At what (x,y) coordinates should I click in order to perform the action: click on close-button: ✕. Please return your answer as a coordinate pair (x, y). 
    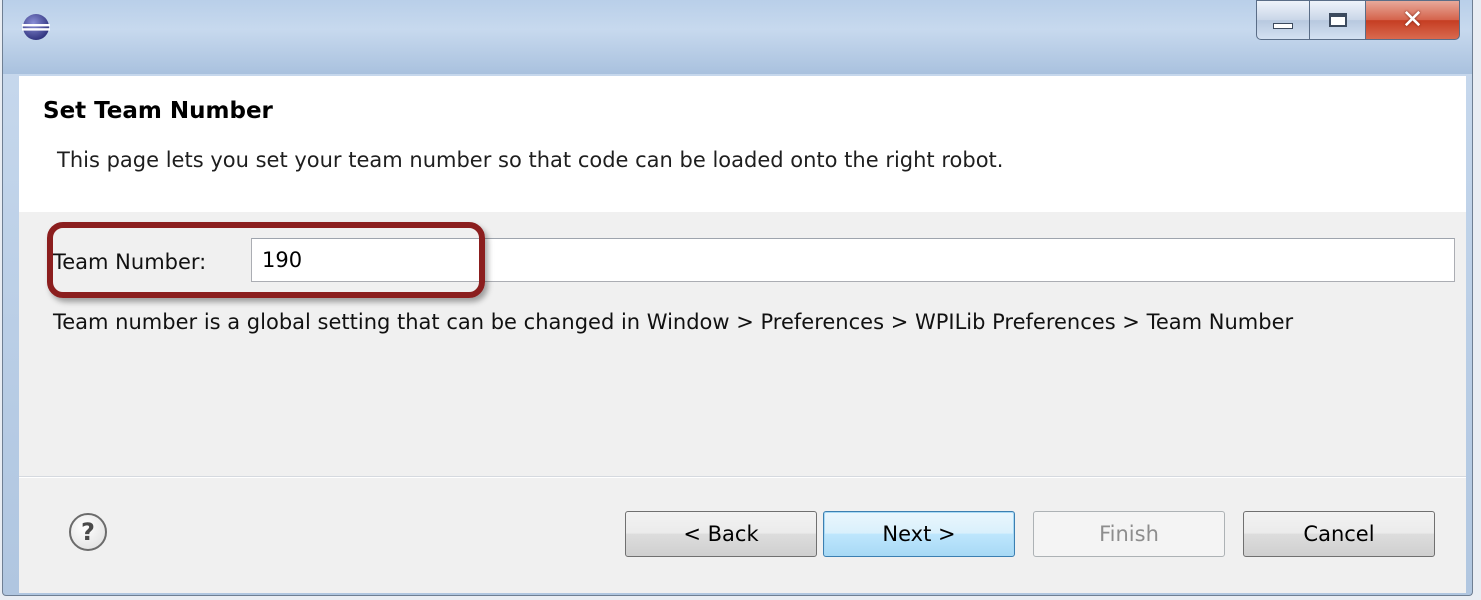
    Looking at the image, I should click on (1413, 20).